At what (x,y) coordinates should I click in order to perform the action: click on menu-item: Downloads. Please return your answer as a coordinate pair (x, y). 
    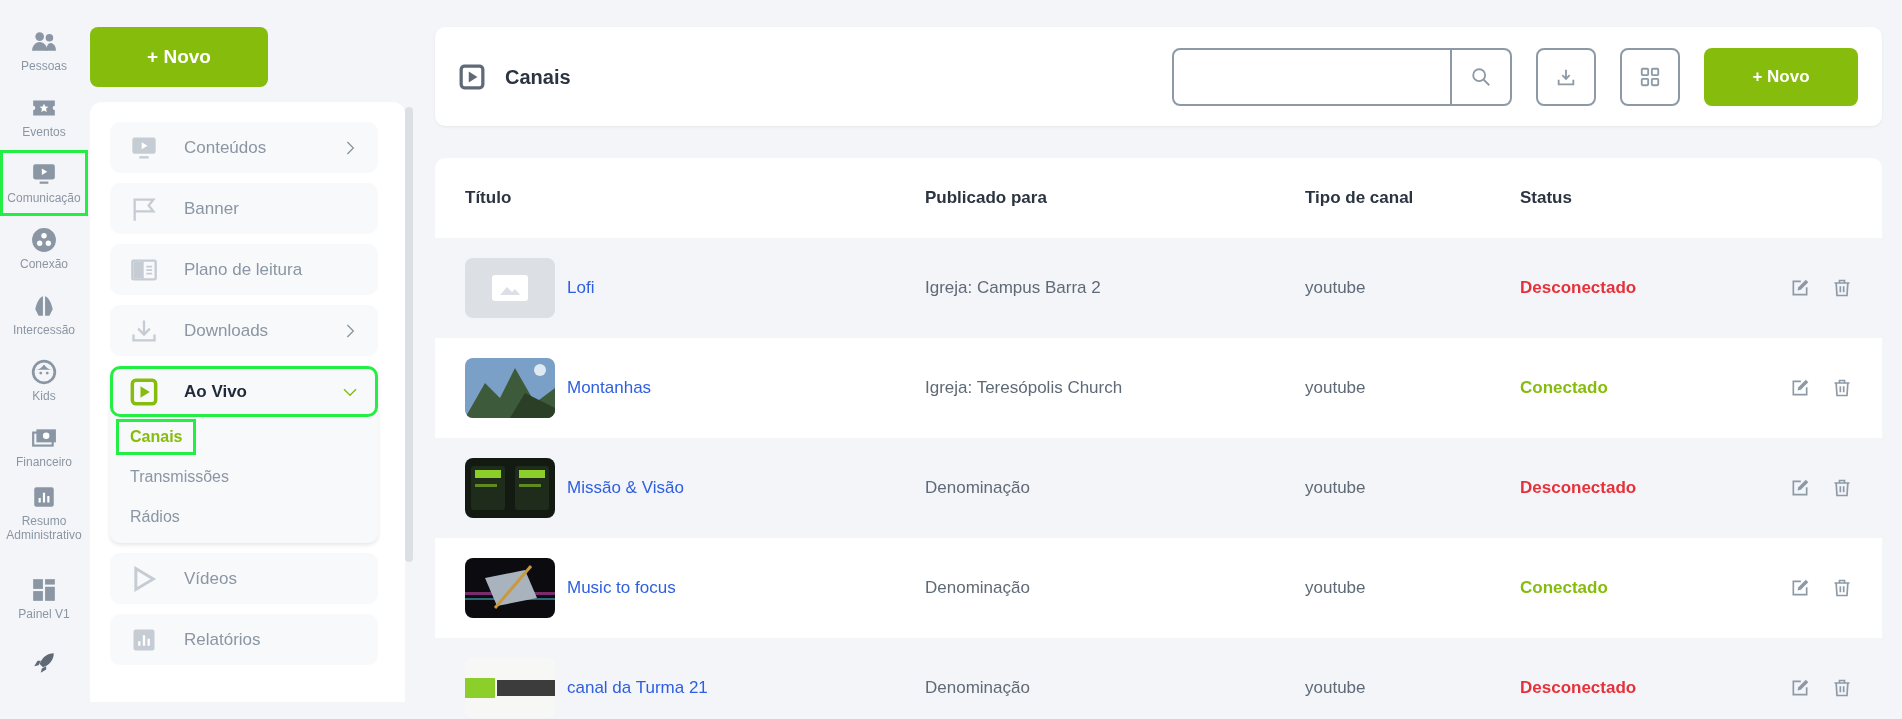
    Looking at the image, I should click on (244, 330).